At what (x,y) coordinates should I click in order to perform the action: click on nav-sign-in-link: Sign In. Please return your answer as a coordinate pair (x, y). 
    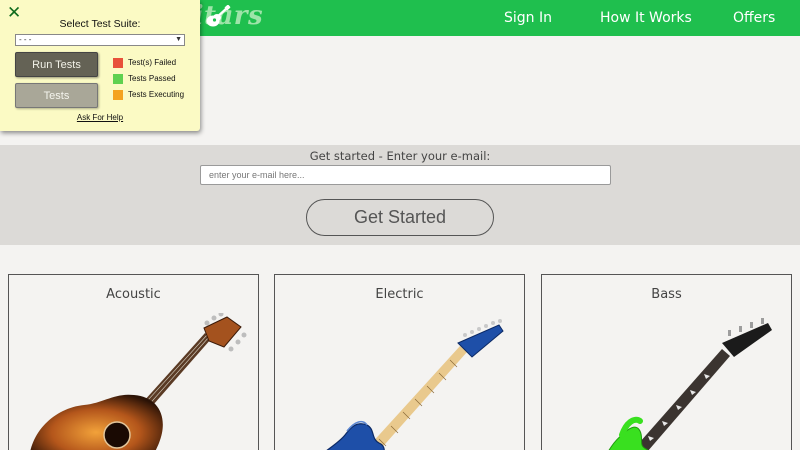
    Looking at the image, I should click on (528, 18).